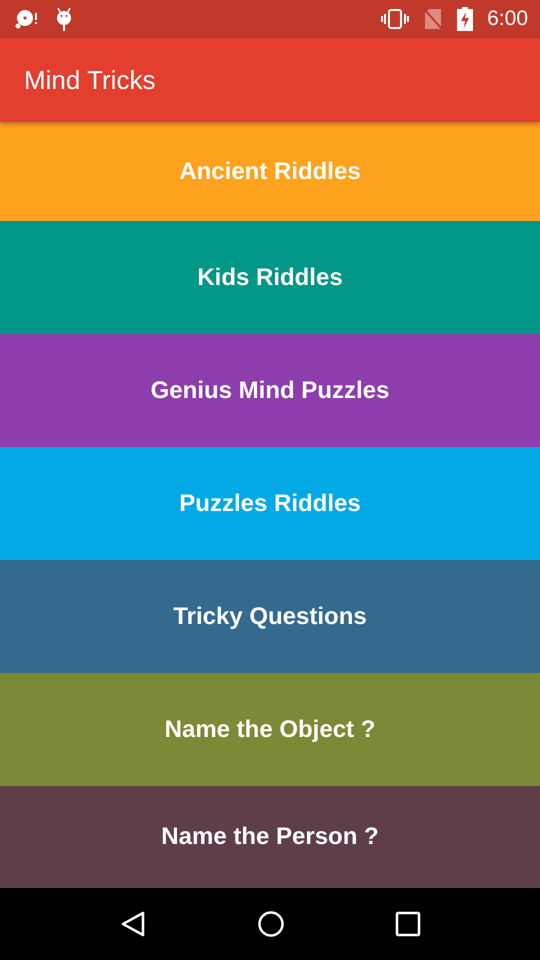 Image resolution: width=540 pixels, height=960 pixels. I want to click on battery-charging-icon, so click(465, 19).